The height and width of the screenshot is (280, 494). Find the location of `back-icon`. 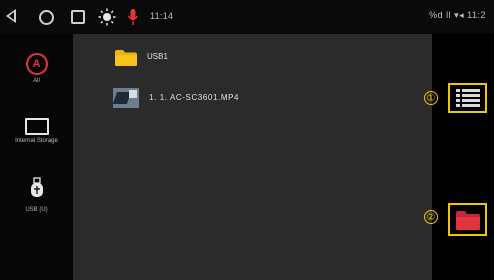

back-icon is located at coordinates (11, 16).